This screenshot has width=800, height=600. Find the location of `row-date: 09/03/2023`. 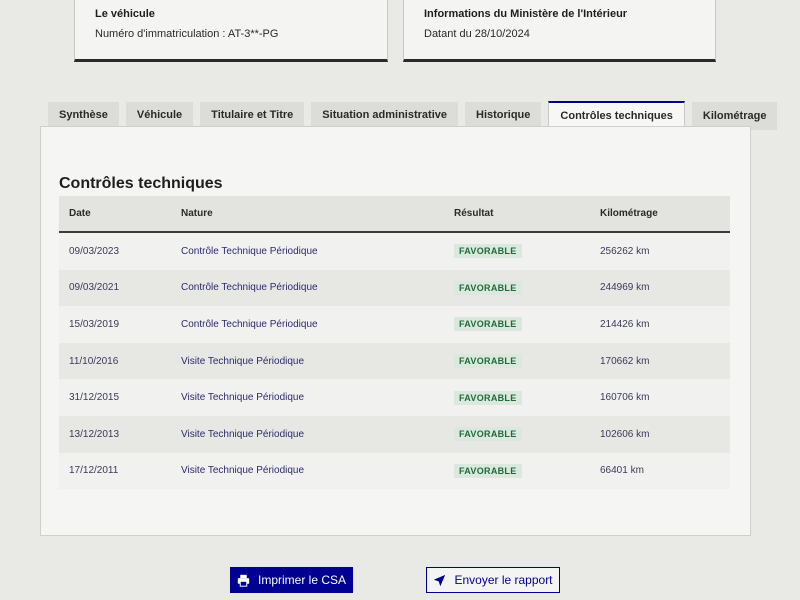

row-date: 09/03/2023 is located at coordinates (94, 251).